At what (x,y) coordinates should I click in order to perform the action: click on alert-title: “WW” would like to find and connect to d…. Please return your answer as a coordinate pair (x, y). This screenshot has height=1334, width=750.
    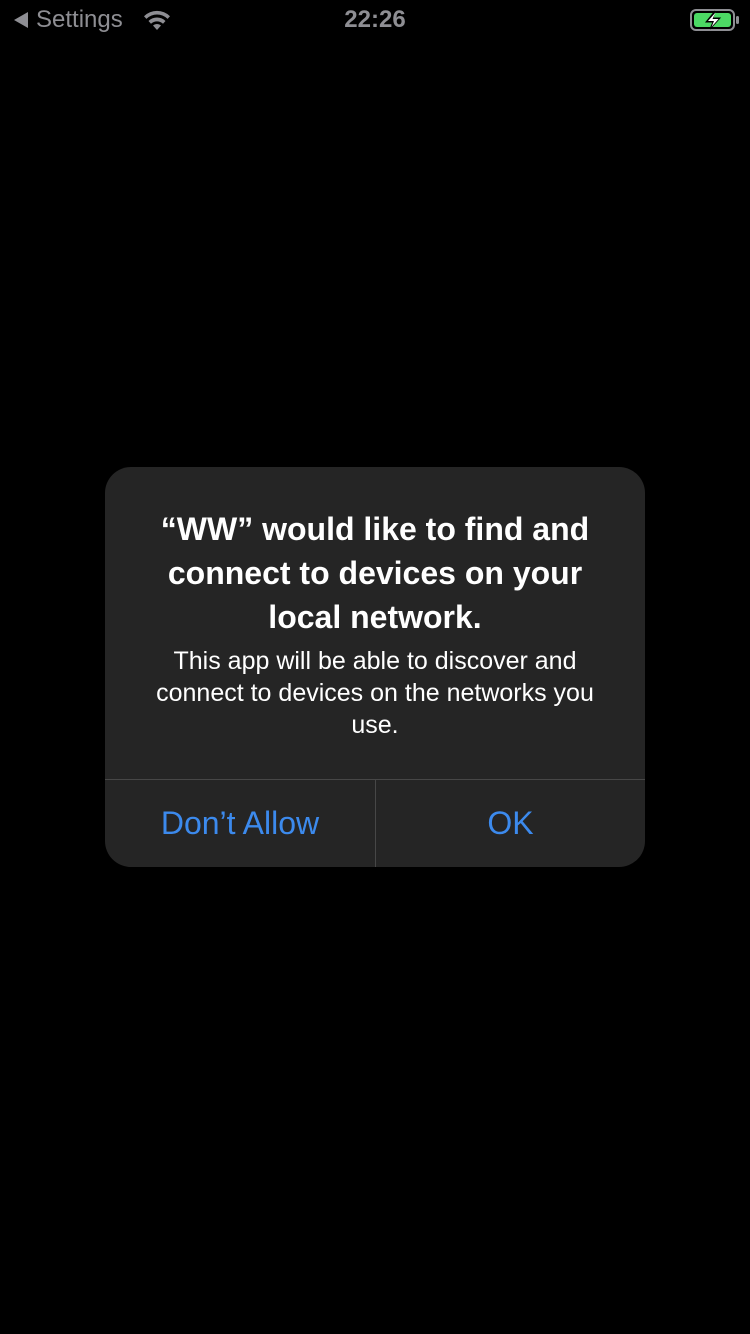
    Looking at the image, I should click on (375, 573).